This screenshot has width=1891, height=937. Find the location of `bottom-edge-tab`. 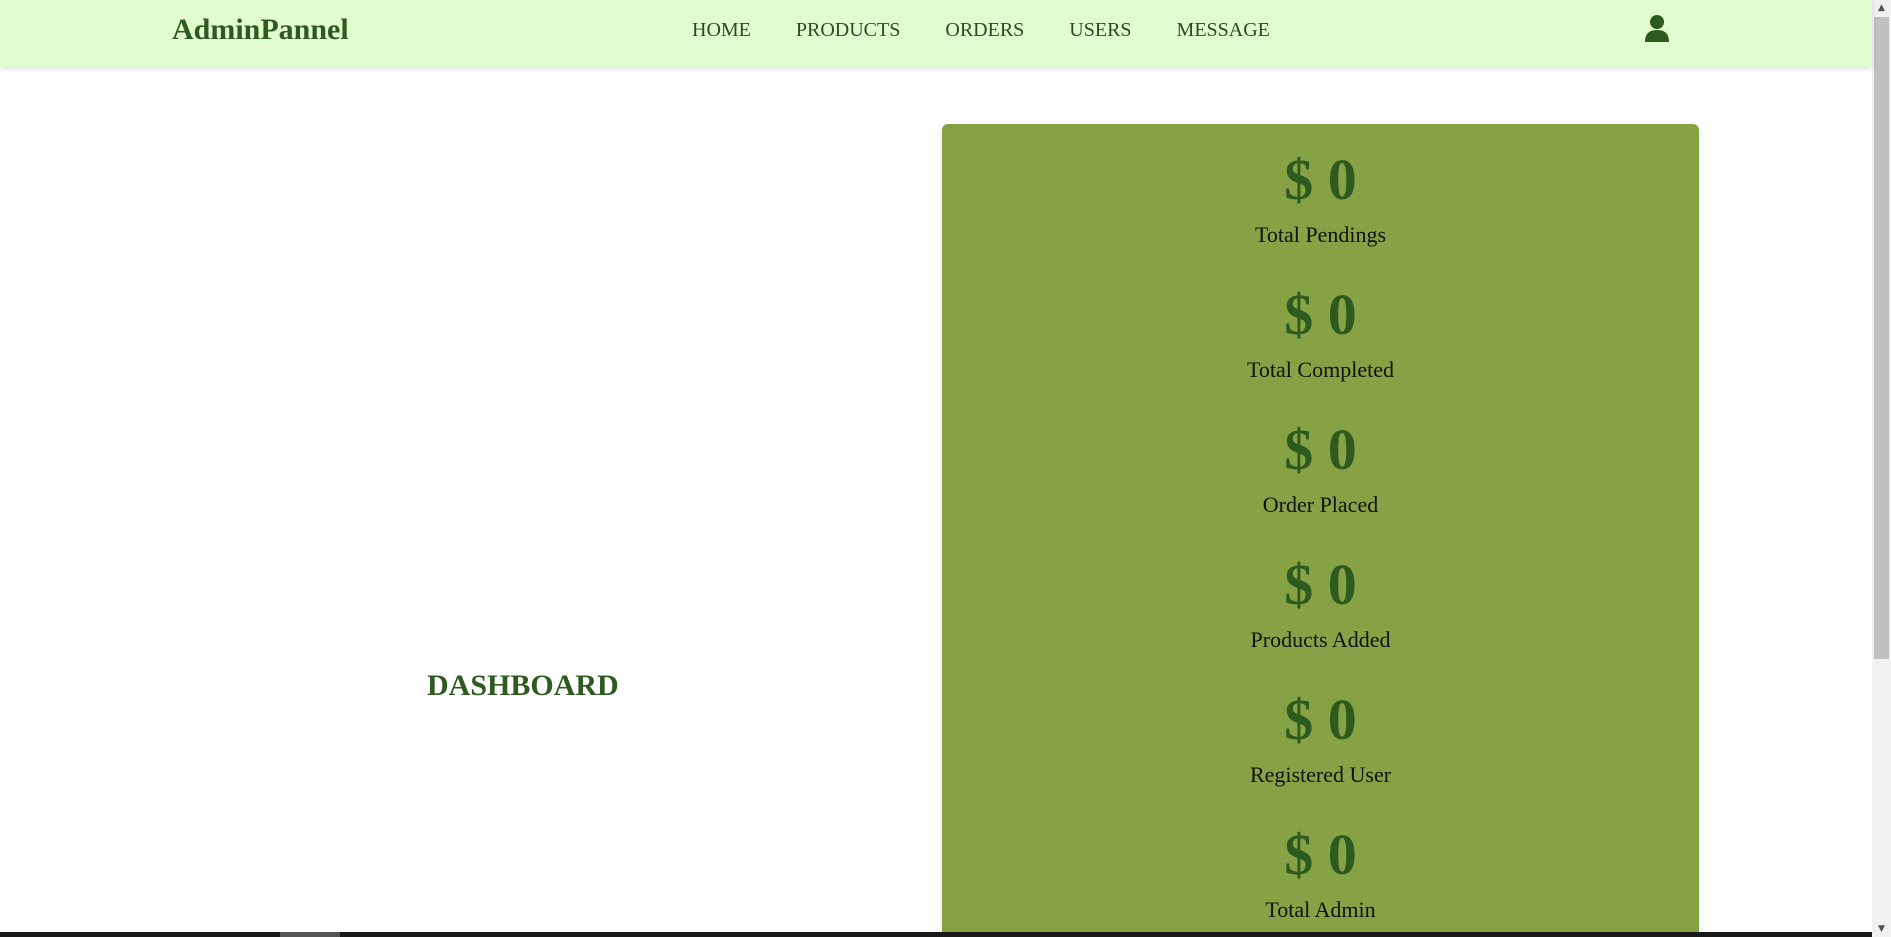

bottom-edge-tab is located at coordinates (310, 934).